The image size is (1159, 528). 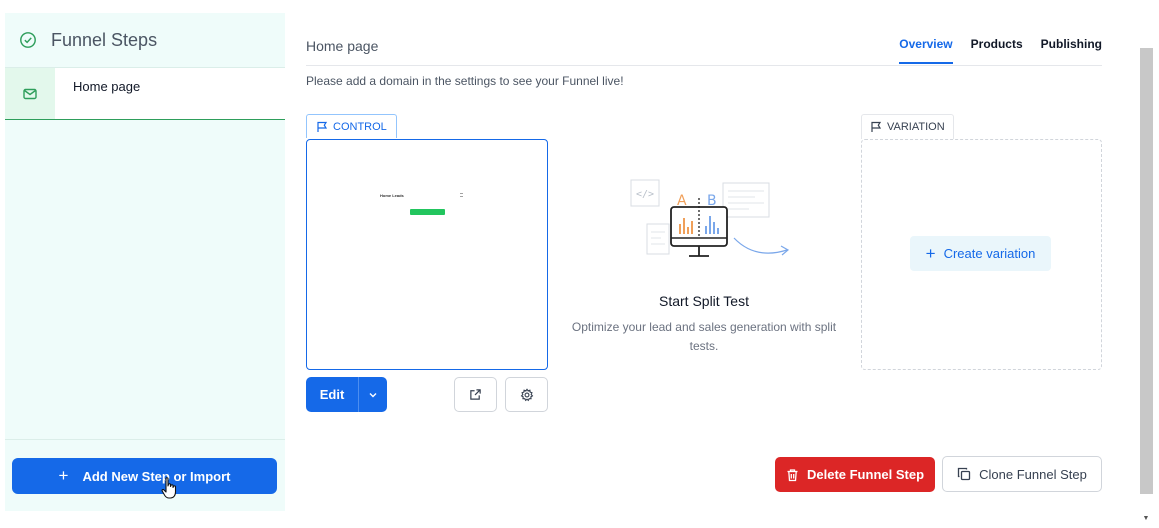 I want to click on sidebar-footer: + Add New Step or Import, so click(x=145, y=475).